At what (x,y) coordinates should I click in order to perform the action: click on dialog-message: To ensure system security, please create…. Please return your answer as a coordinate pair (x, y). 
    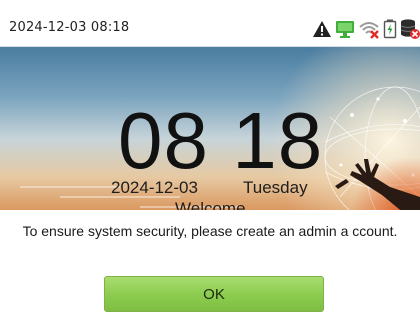
    Looking at the image, I should click on (210, 231).